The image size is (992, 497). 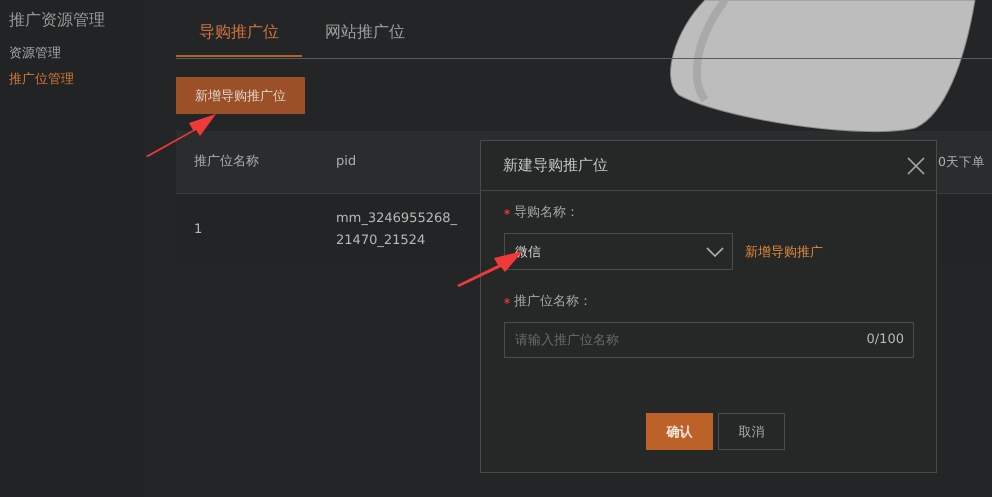 I want to click on sidebar-title: 推广资源管理, so click(x=57, y=20).